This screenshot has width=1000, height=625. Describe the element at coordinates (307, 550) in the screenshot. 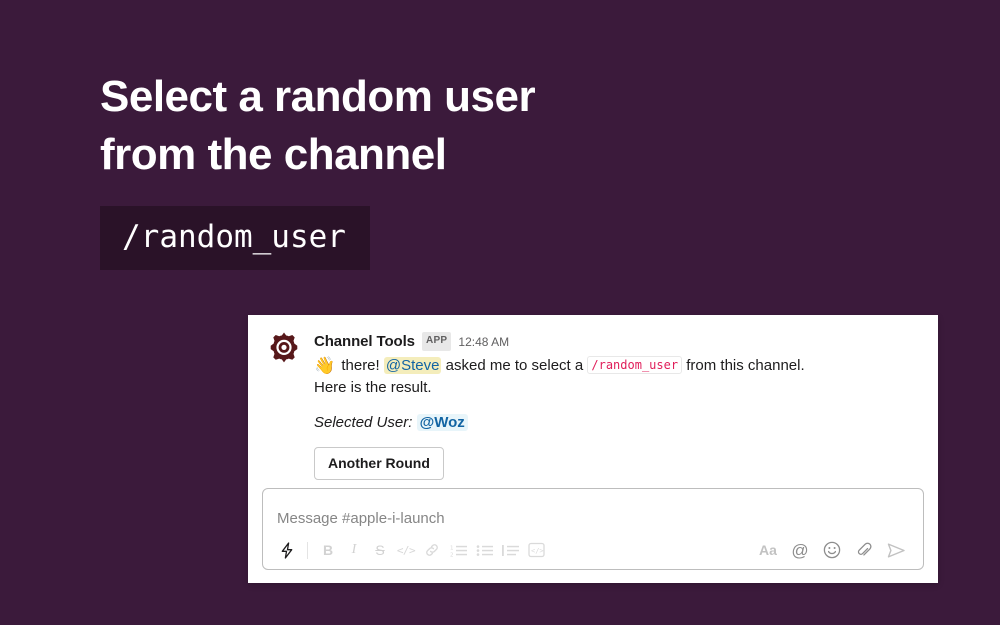

I see `toolbar-divider` at that location.